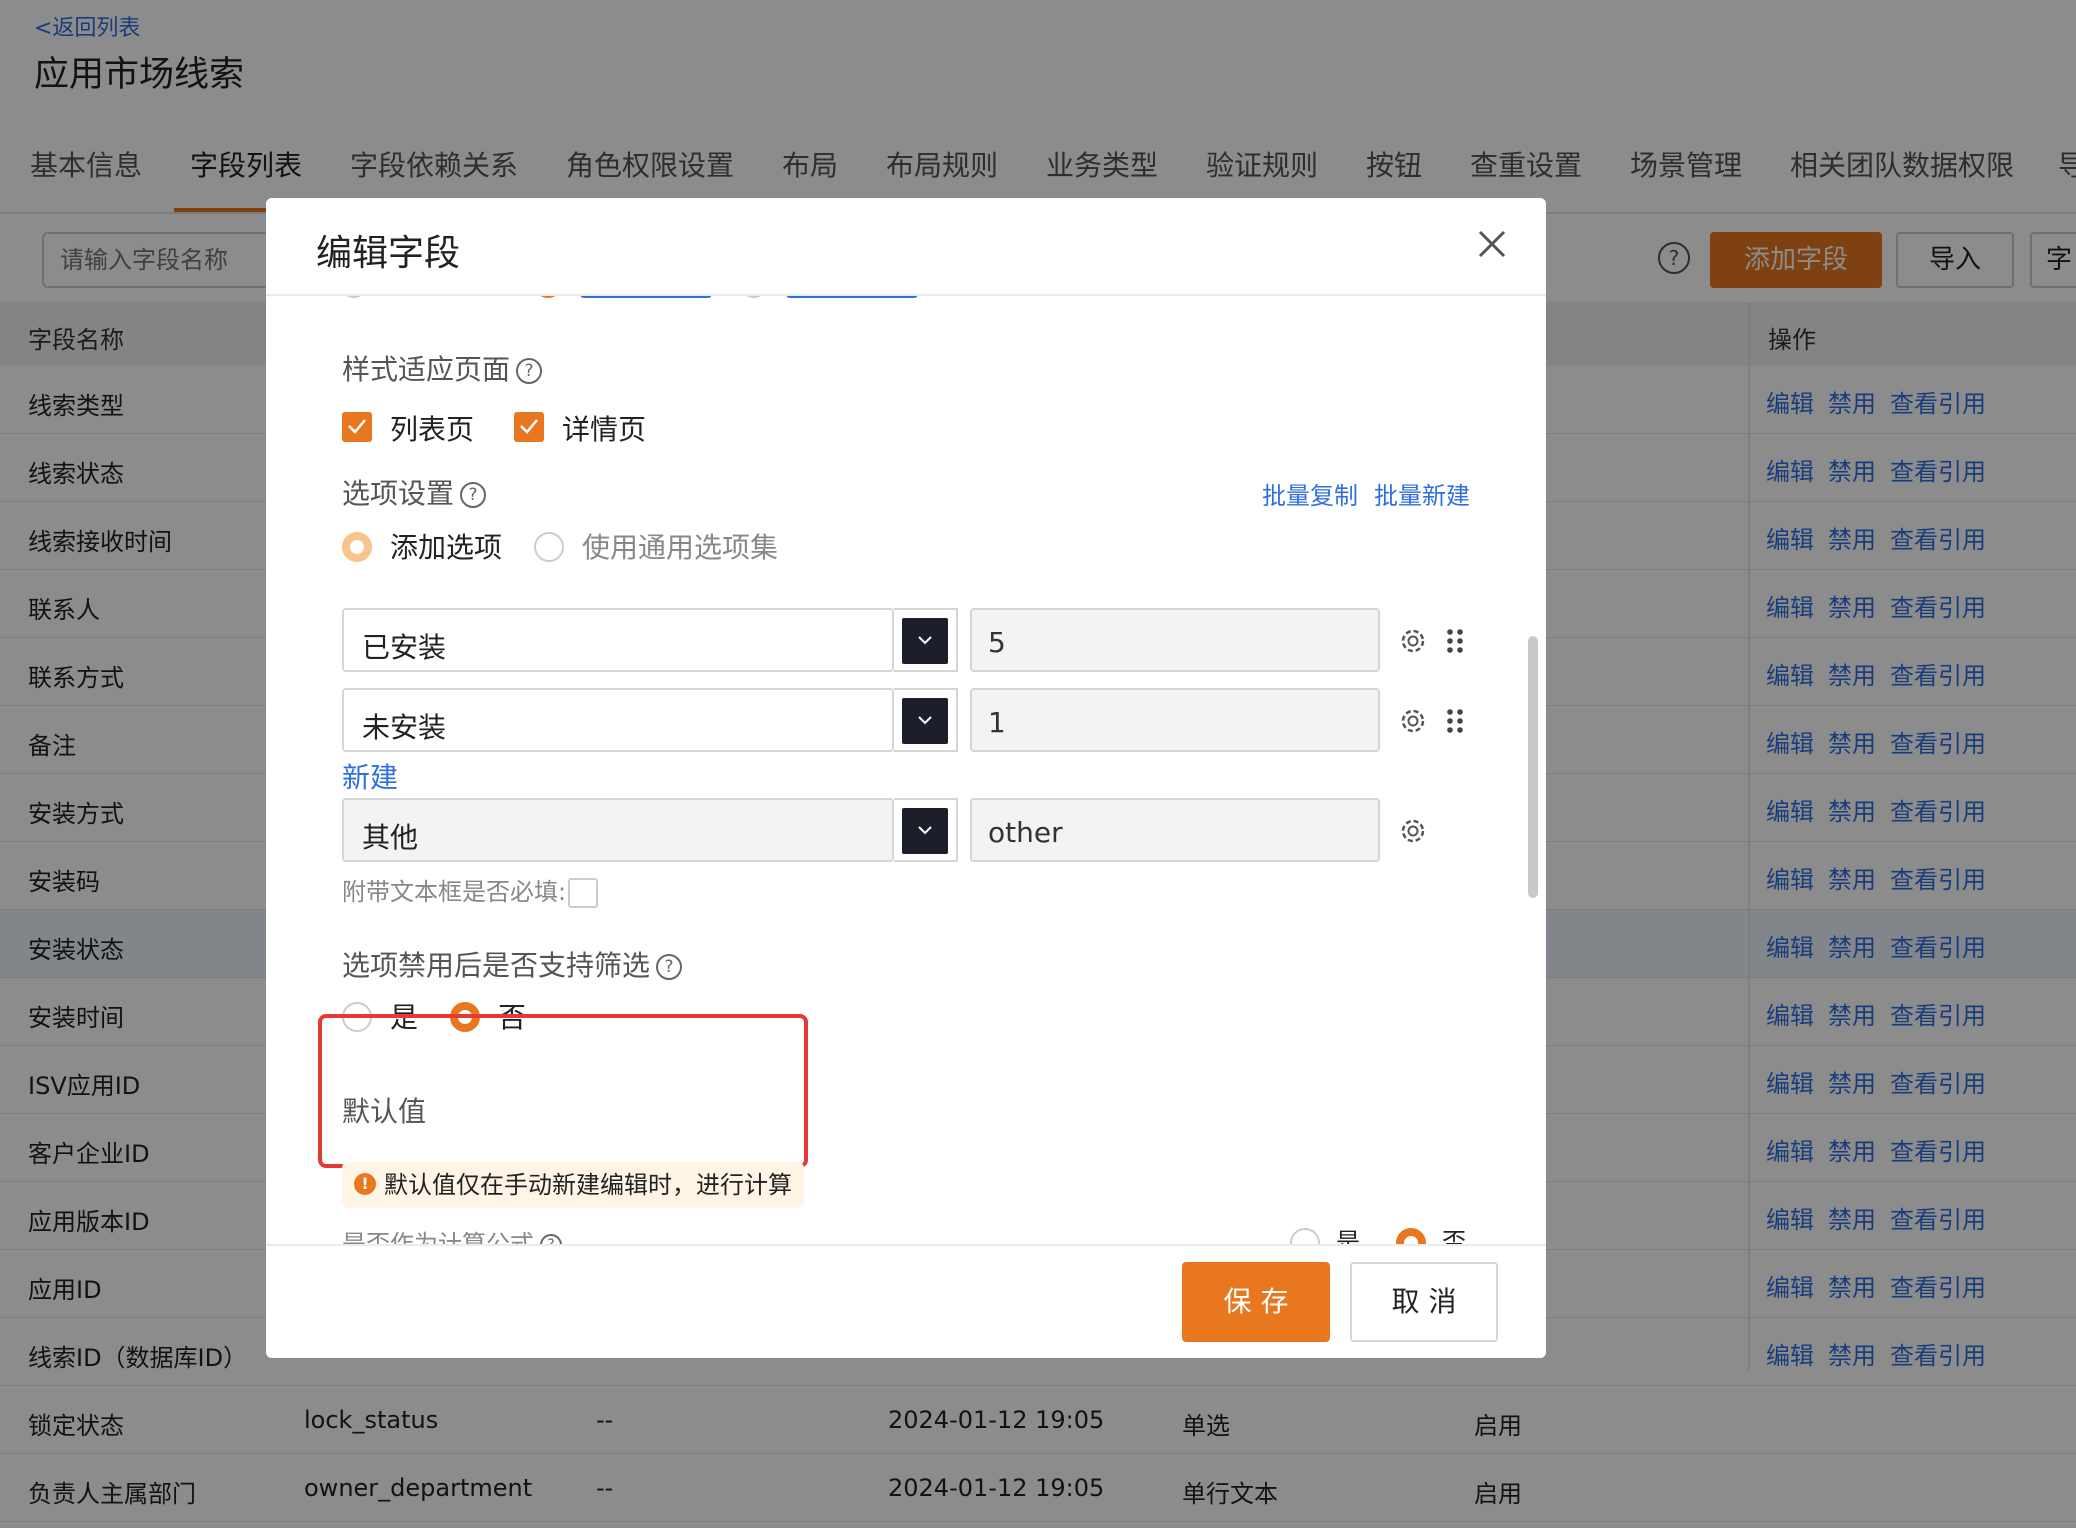  What do you see at coordinates (446, 547) in the screenshot?
I see `add-options-label: 添加选项` at bounding box center [446, 547].